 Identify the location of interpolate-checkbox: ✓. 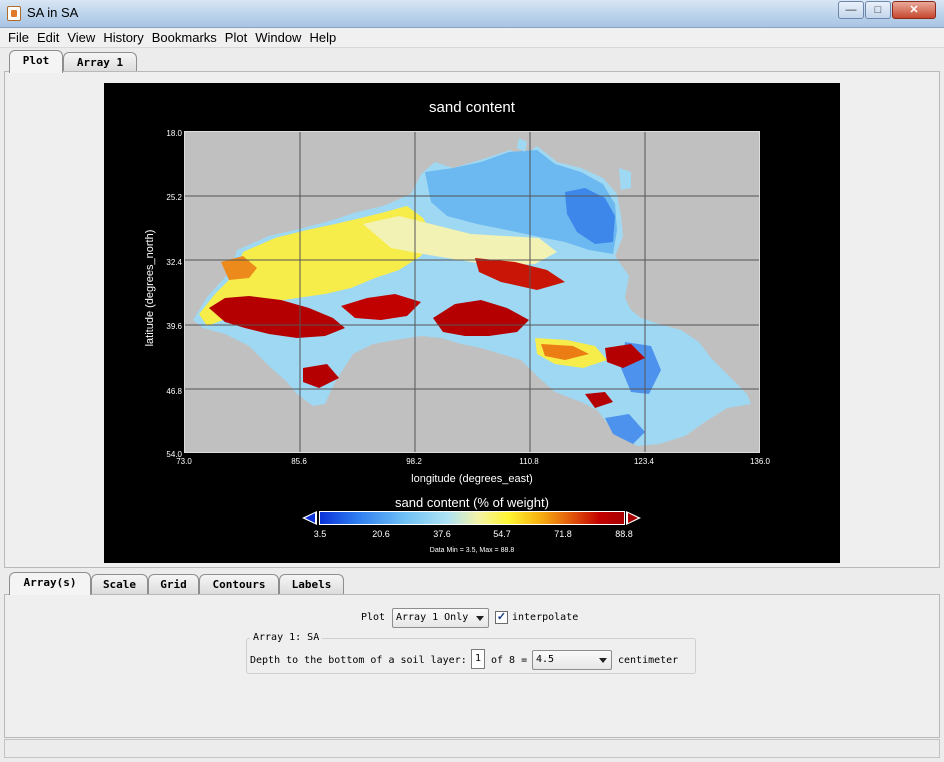
(501, 617).